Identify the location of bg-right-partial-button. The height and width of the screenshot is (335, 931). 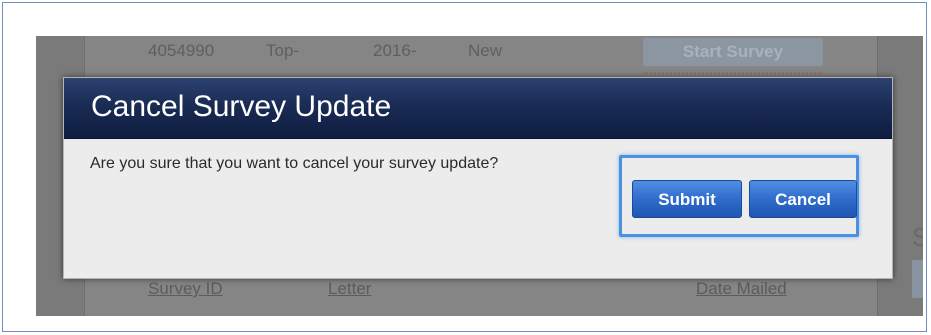
(917, 279).